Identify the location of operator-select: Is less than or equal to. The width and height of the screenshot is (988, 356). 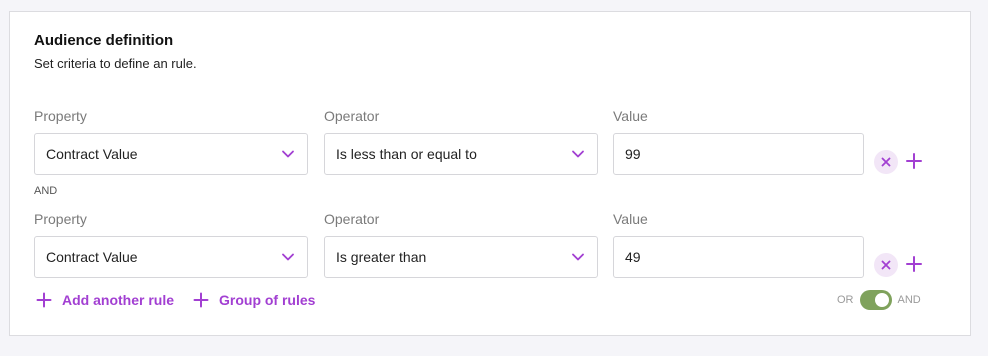
(461, 154).